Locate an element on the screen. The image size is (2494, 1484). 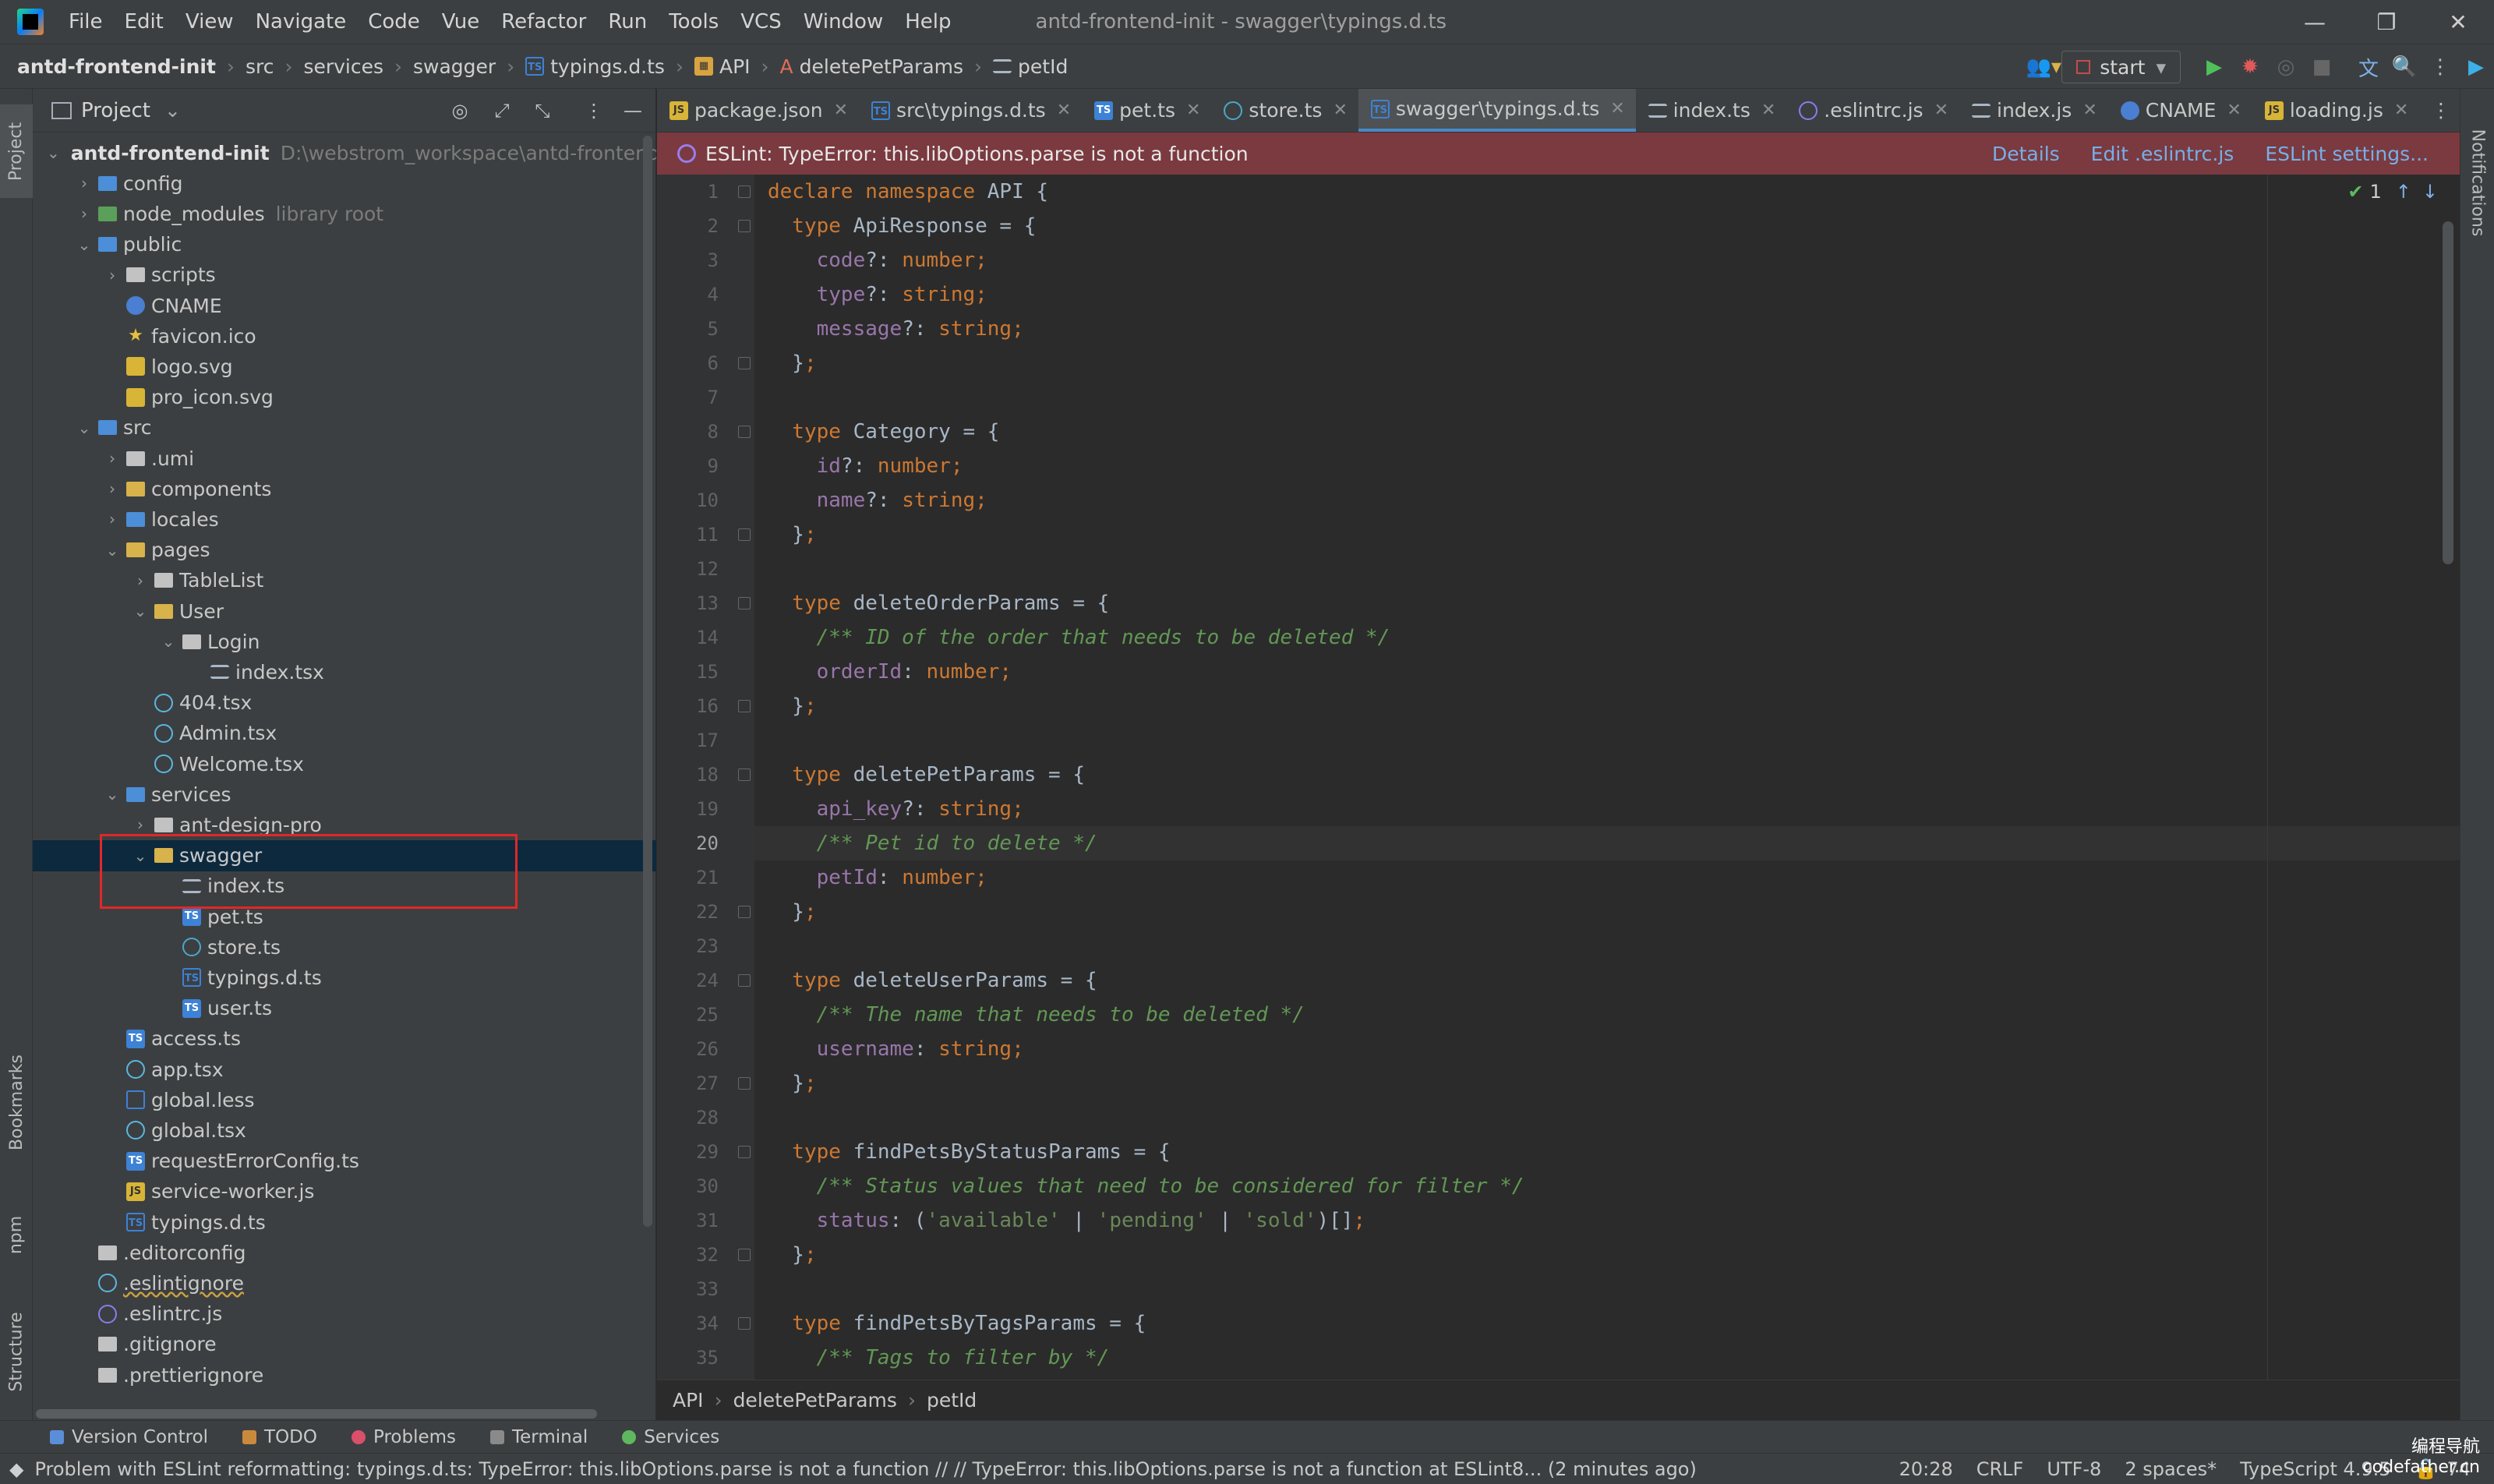
editor-tab: index.ts ✕ is located at coordinates (1711, 110).